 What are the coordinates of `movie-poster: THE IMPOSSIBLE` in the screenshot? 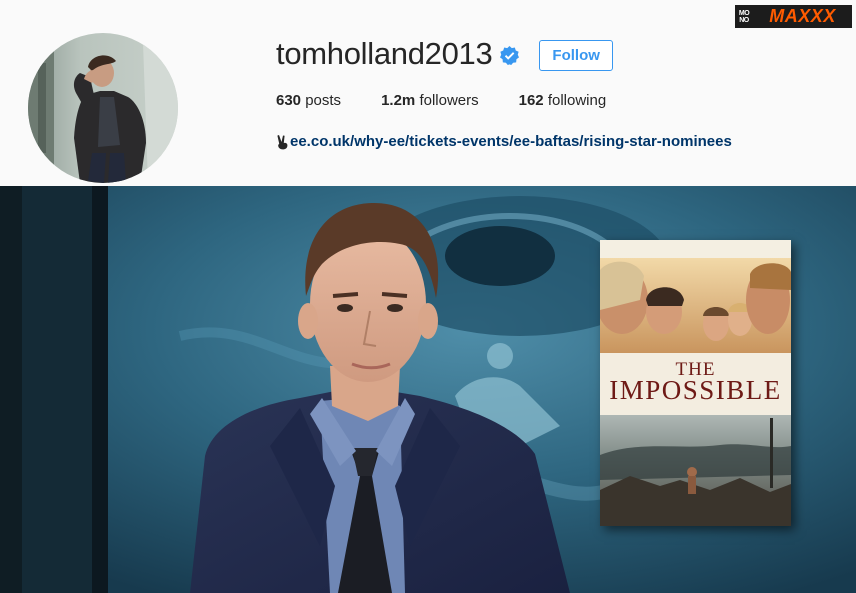 It's located at (695, 383).